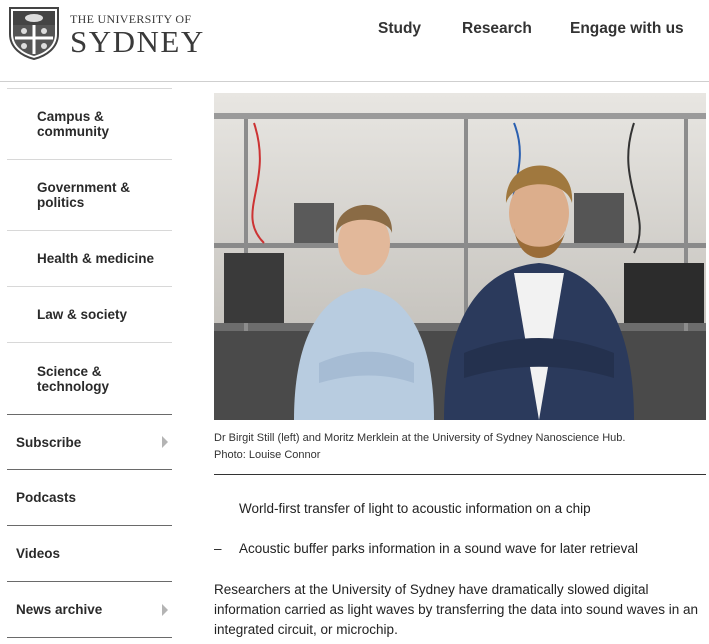  I want to click on nav-engage: Engage with us, so click(627, 29).